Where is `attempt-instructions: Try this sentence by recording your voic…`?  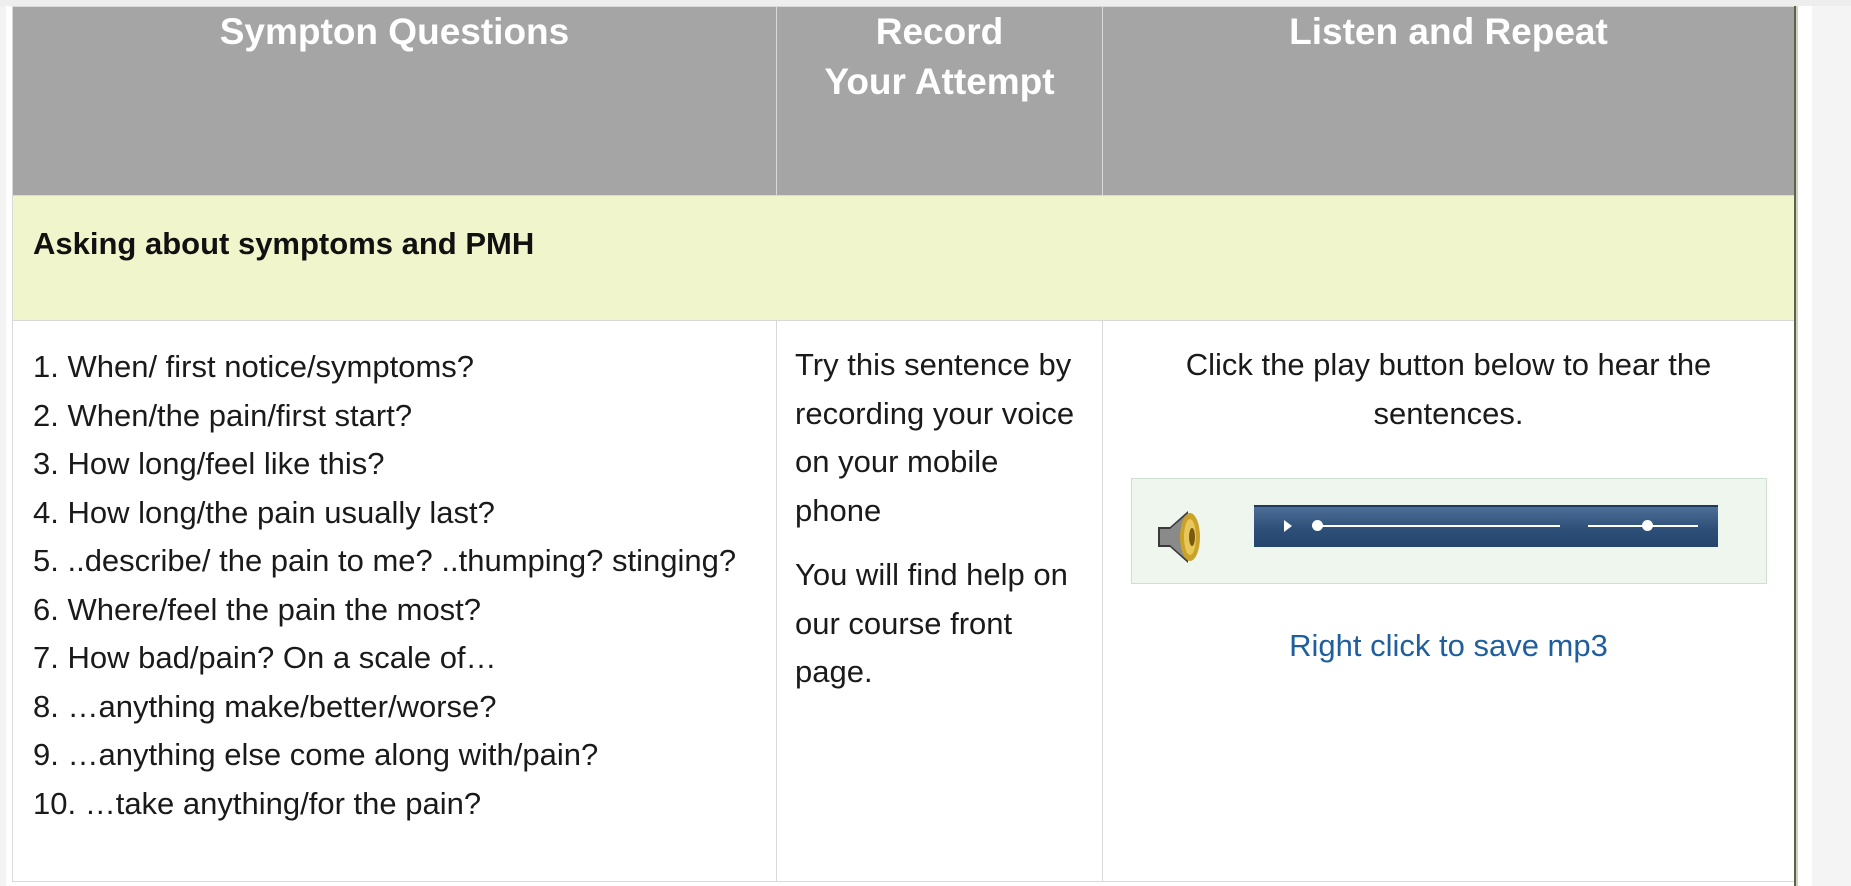
attempt-instructions: Try this sentence by recording your voic… is located at coordinates (939, 509).